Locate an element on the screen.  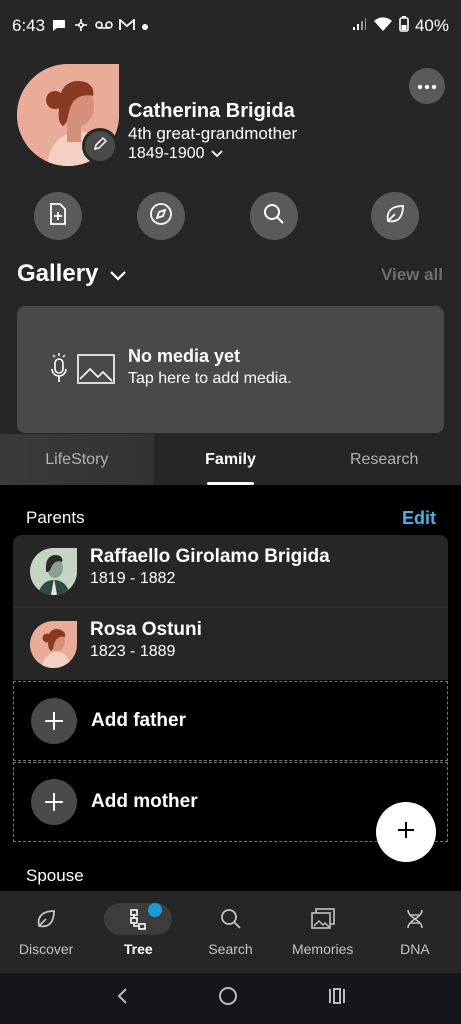
tab-family: Family is located at coordinates (231, 459).